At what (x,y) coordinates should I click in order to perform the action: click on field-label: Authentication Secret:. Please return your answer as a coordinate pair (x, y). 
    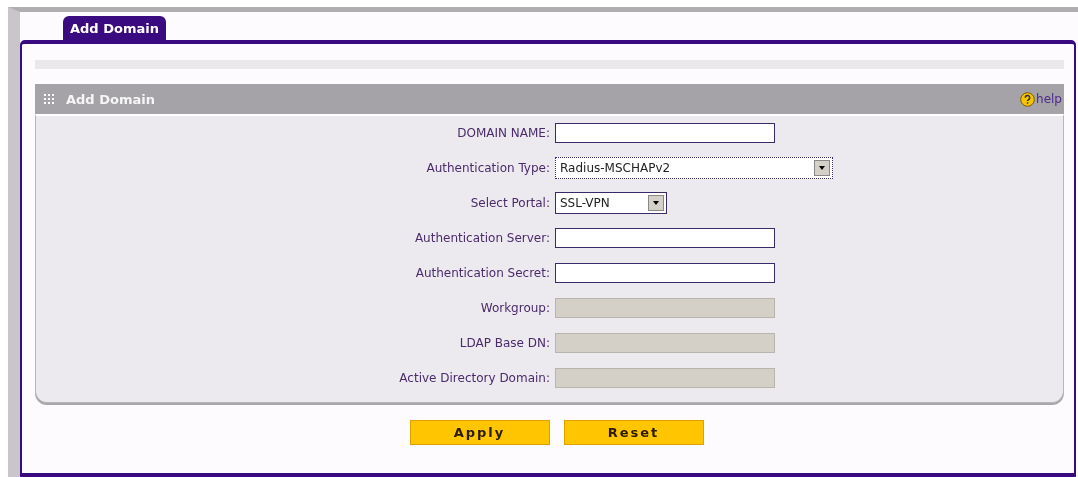
    Looking at the image, I should click on (482, 273).